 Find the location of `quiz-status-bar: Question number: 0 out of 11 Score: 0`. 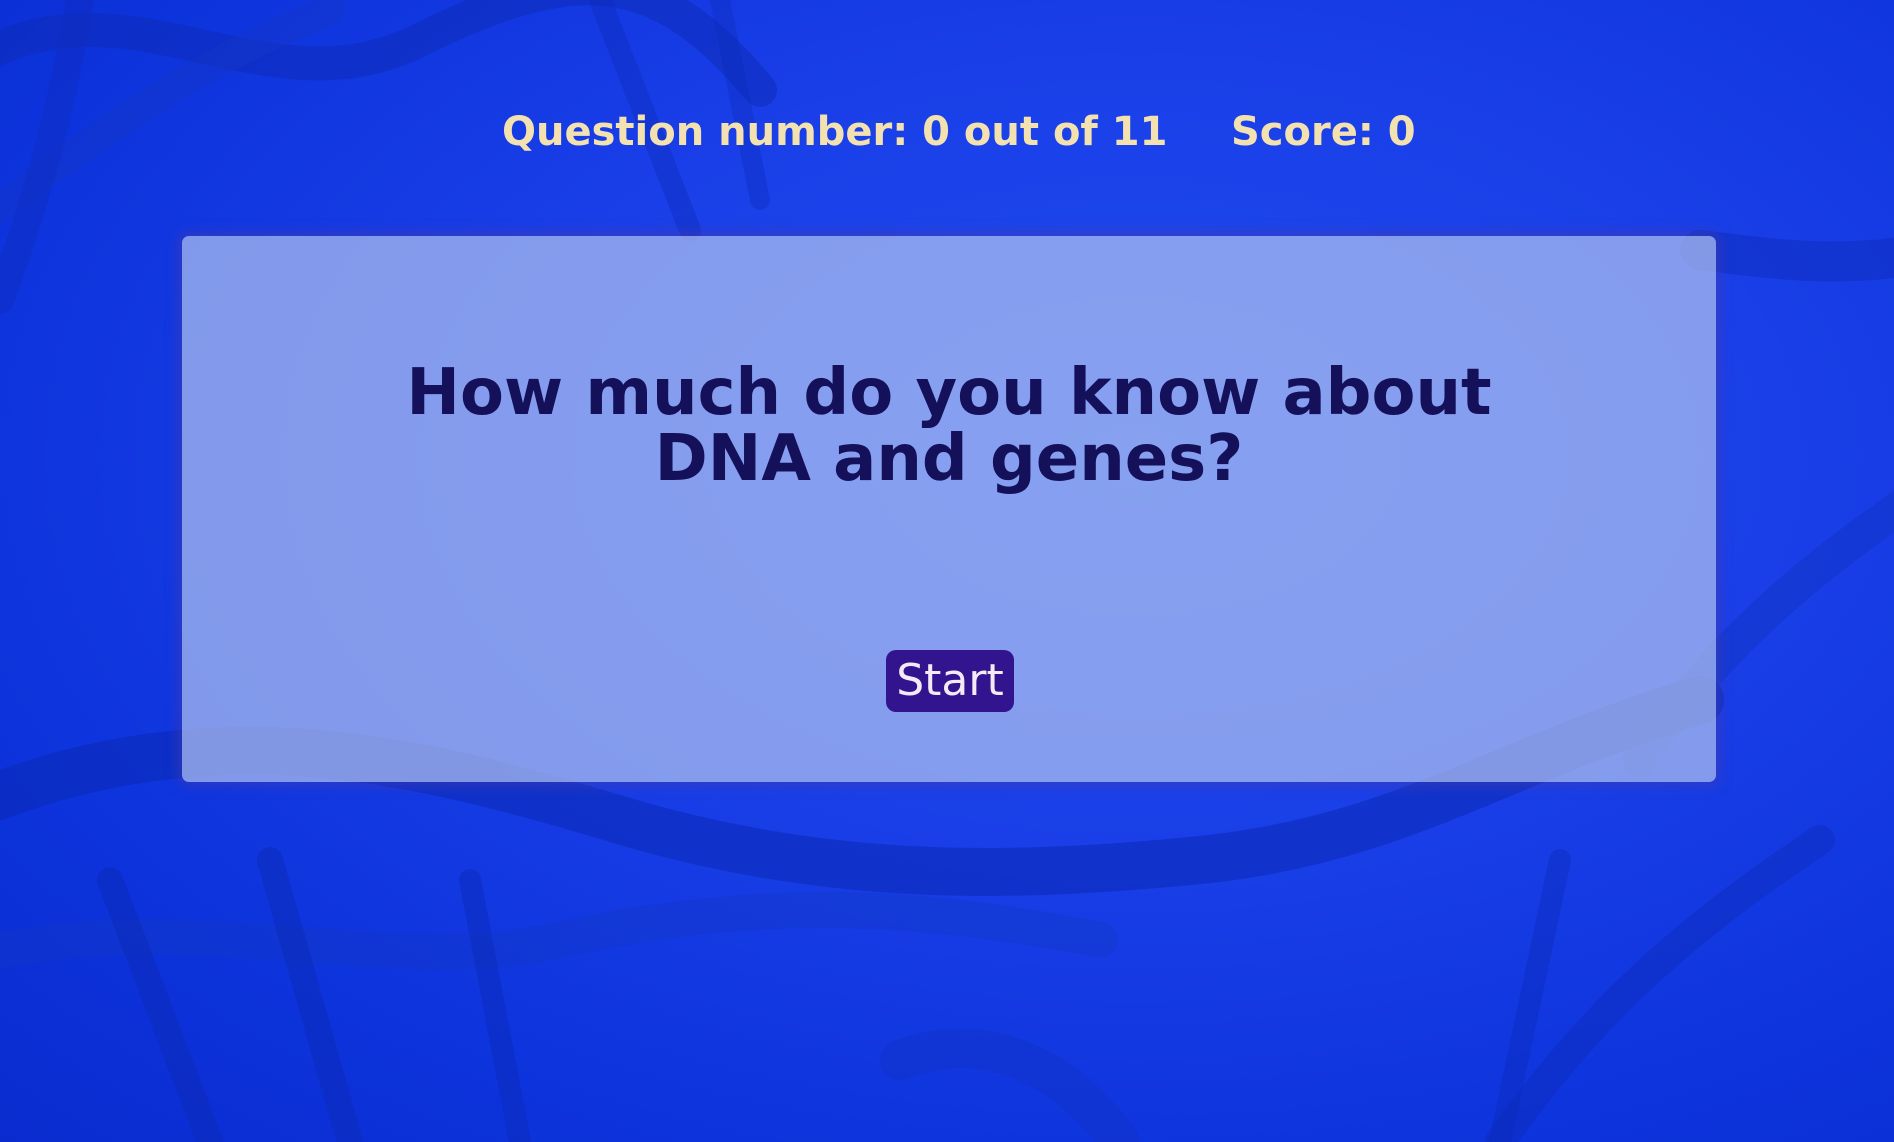

quiz-status-bar: Question number: 0 out of 11 Score: 0 is located at coordinates (947, 132).